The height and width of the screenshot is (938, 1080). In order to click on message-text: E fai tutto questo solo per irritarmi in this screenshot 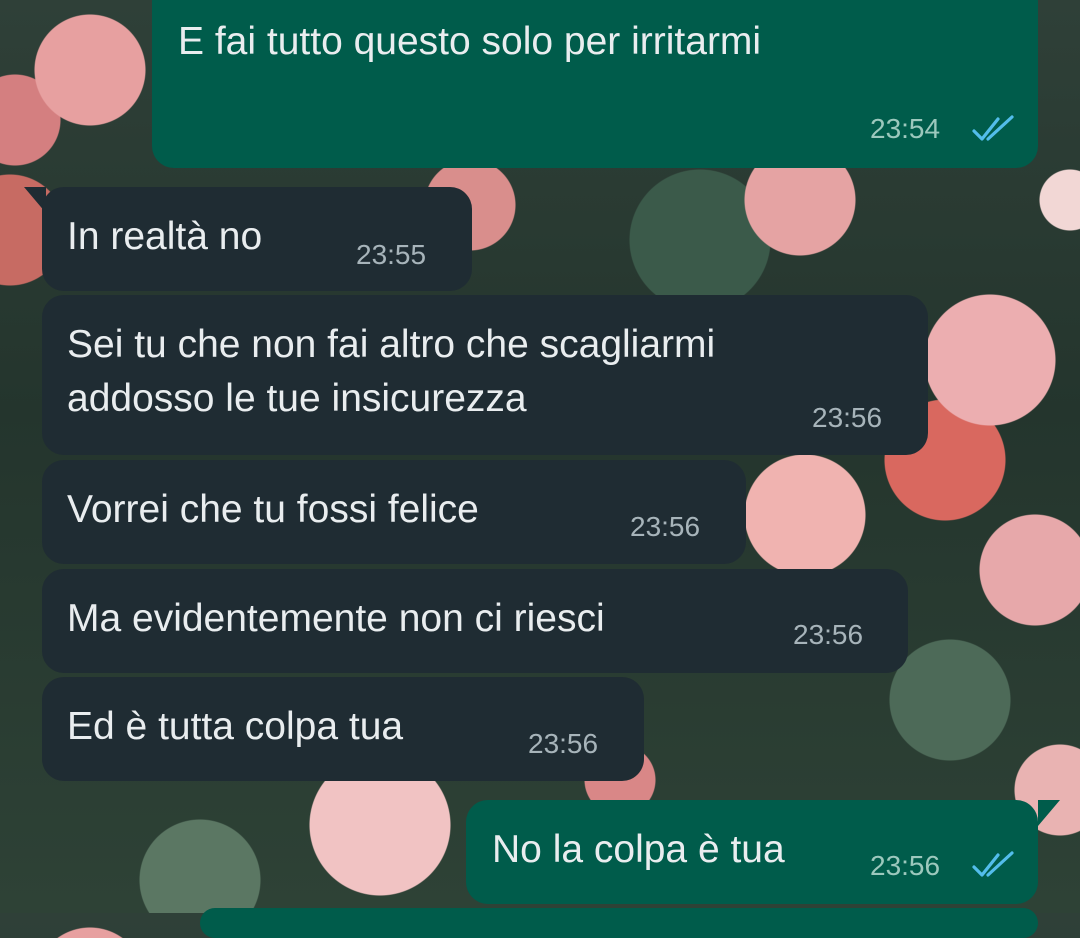, I will do `click(470, 41)`.